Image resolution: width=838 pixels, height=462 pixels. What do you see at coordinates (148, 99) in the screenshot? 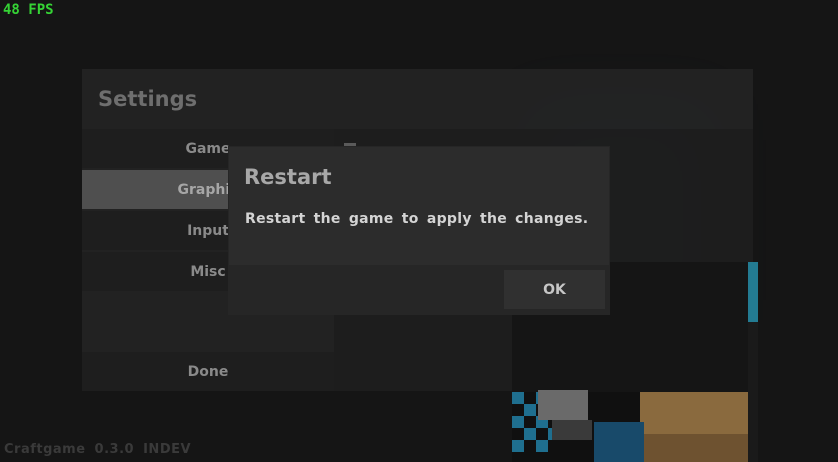
I see `settings-title: Settings` at bounding box center [148, 99].